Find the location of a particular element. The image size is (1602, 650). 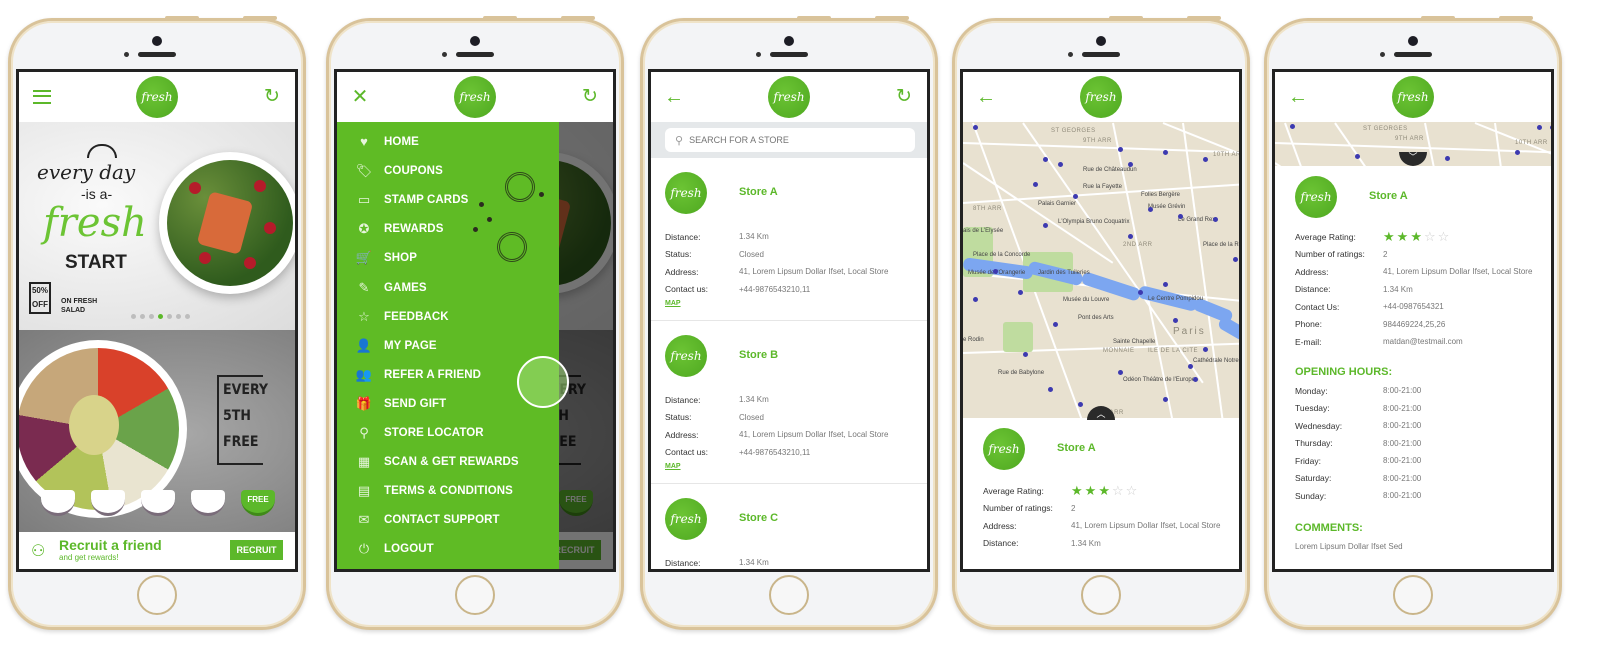

menu-item-shop: 🛒 SHOP is located at coordinates (386, 258).